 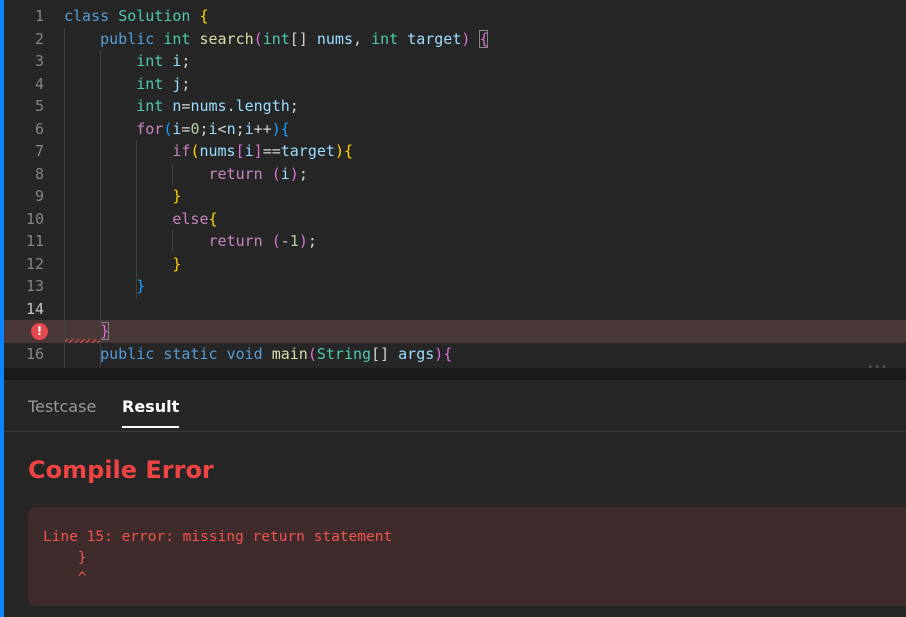 I want to click on code-token: return, so click(x=240, y=173).